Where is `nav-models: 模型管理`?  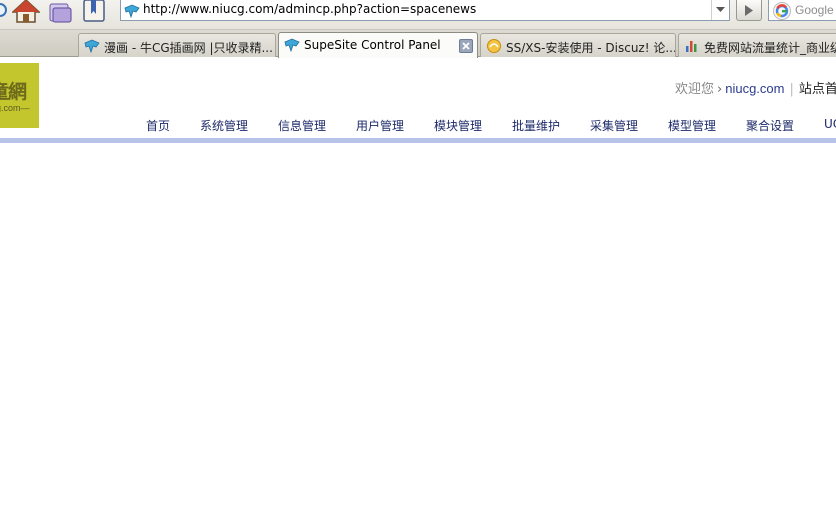
nav-models: 模型管理 is located at coordinates (692, 125).